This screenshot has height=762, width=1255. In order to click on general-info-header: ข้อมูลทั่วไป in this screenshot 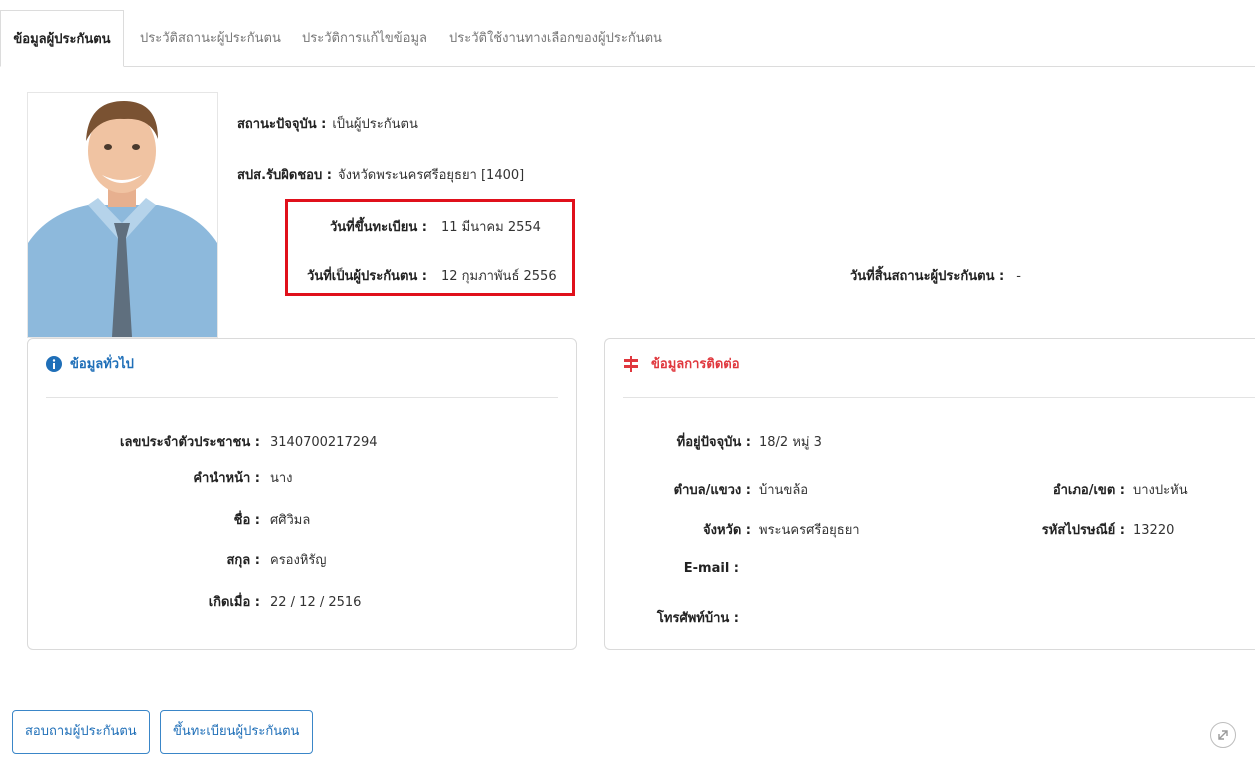, I will do `click(90, 363)`.